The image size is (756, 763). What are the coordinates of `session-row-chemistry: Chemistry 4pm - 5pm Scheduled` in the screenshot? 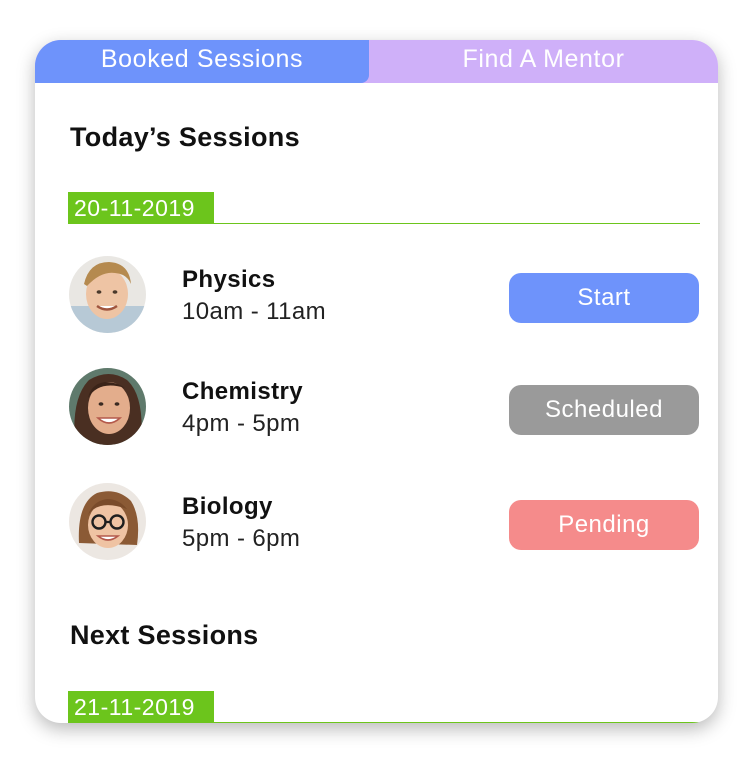 It's located at (376, 408).